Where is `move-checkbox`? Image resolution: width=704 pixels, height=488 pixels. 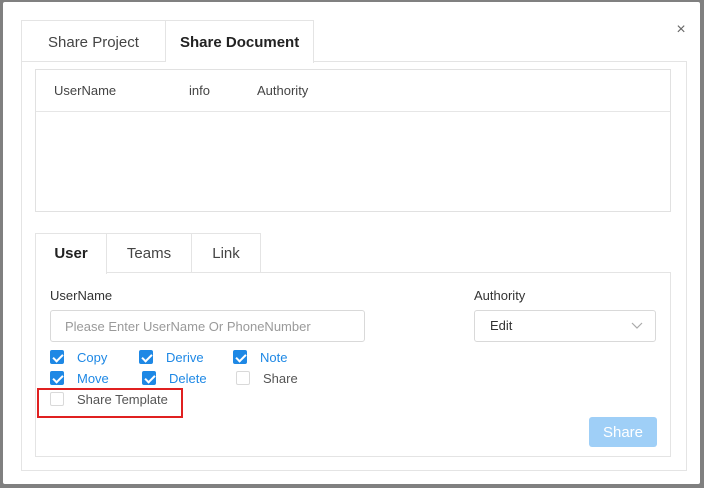 move-checkbox is located at coordinates (57, 378).